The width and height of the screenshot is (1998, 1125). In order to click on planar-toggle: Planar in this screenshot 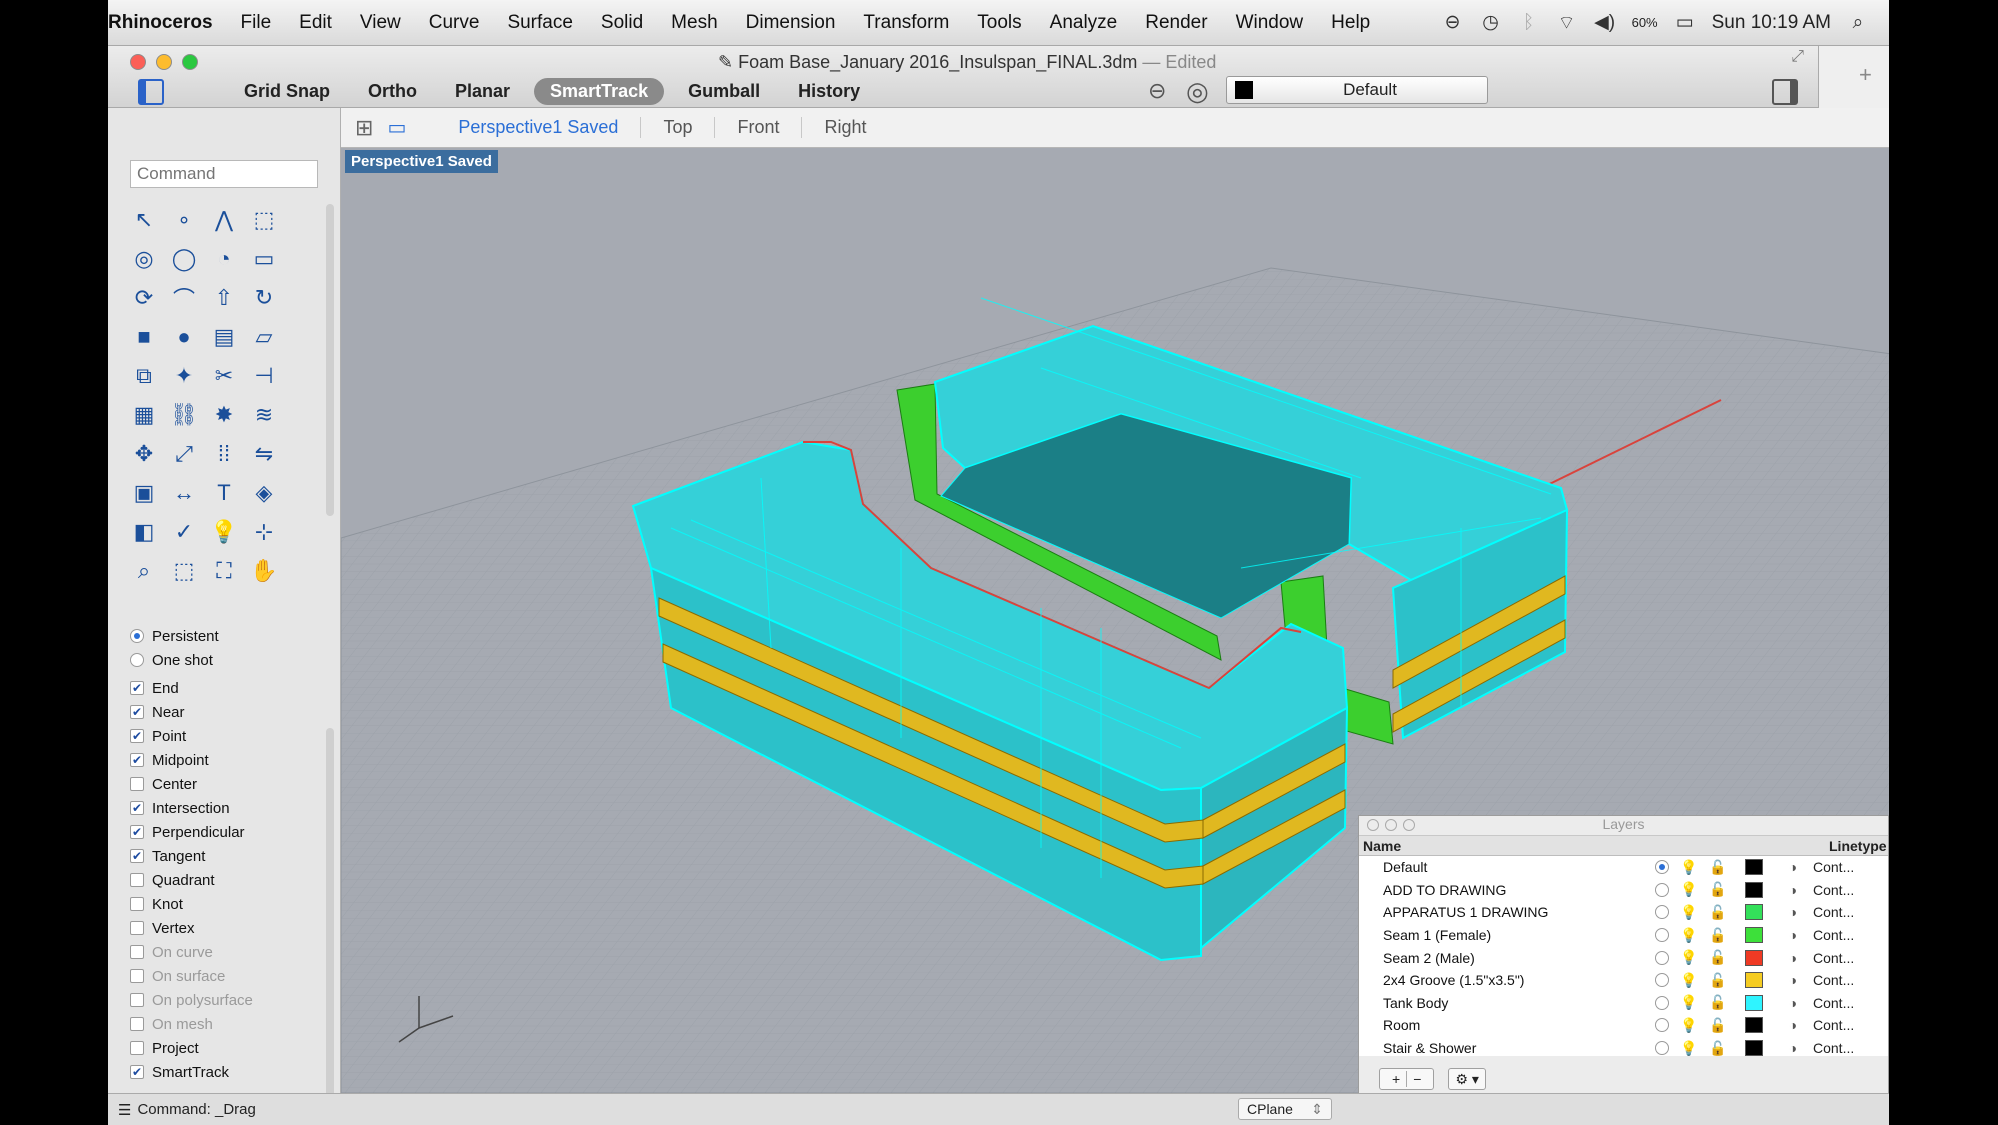, I will do `click(482, 91)`.